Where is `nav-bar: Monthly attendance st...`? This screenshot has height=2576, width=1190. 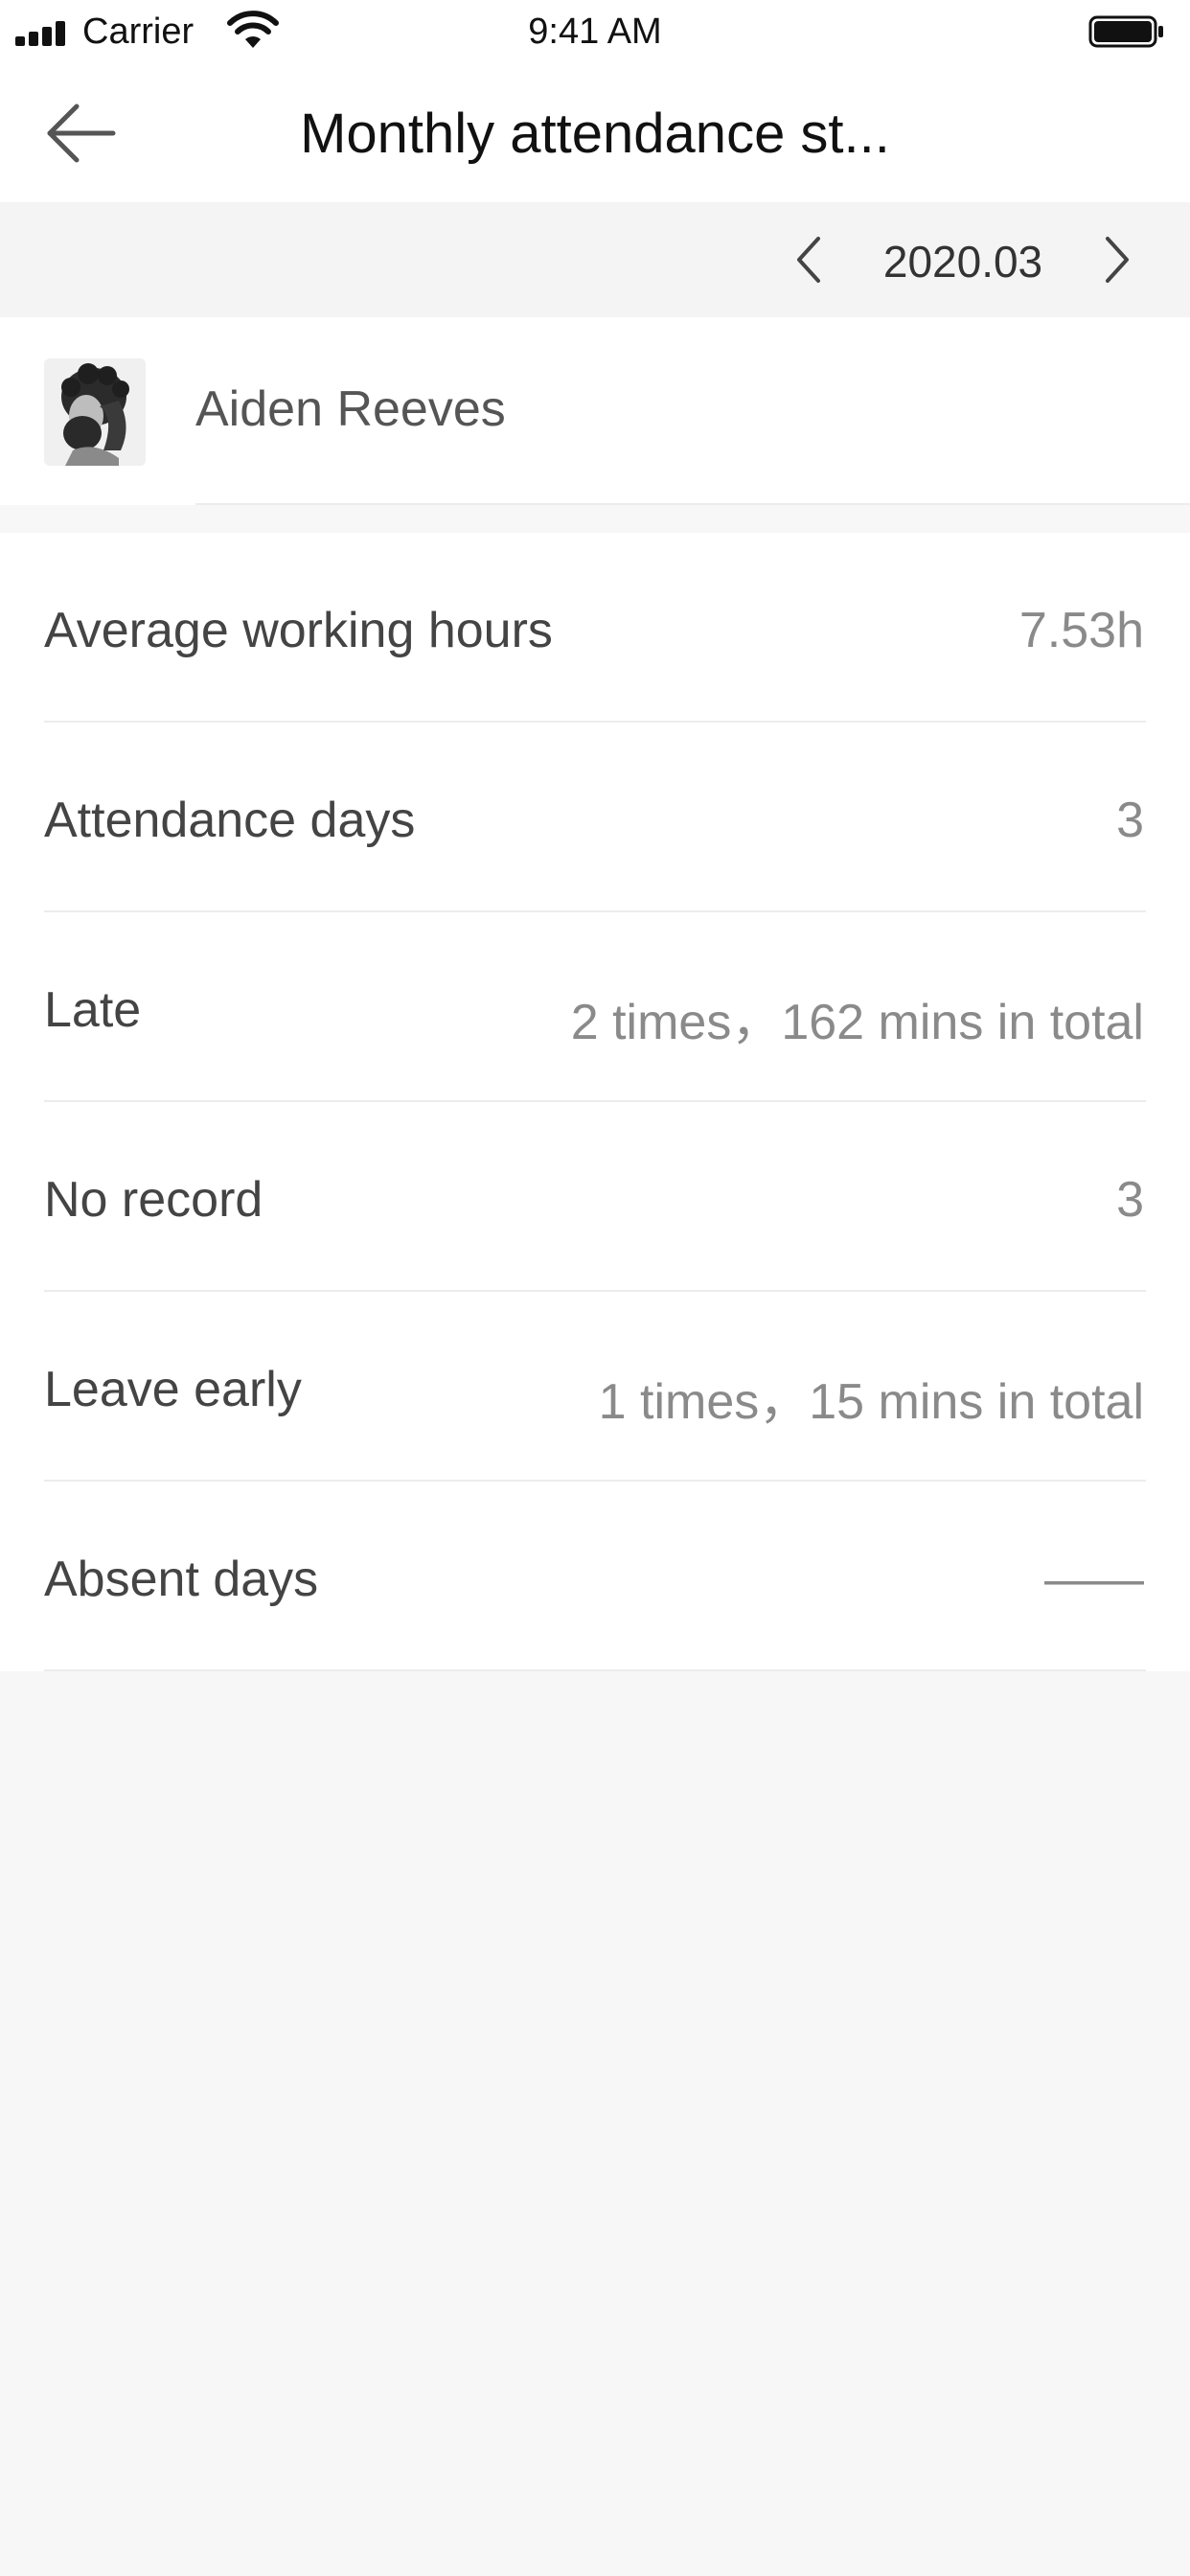
nav-bar: Monthly attendance st... is located at coordinates (595, 132).